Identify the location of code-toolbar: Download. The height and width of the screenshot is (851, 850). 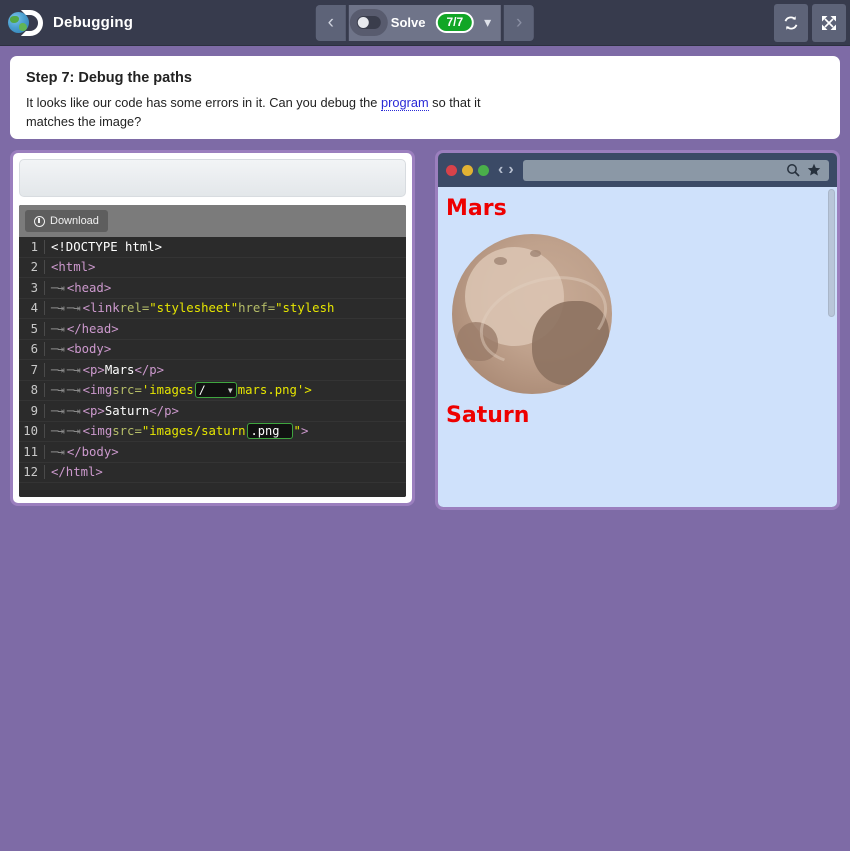
(212, 221).